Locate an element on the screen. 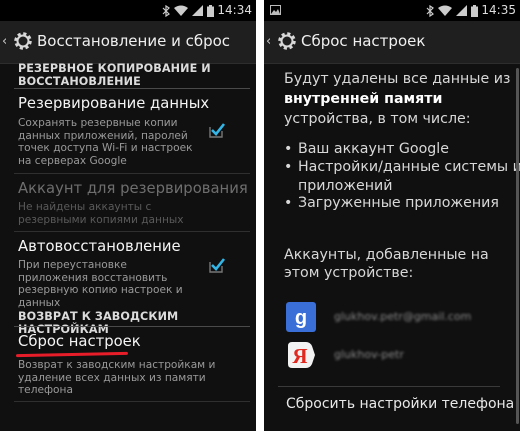 This screenshot has width=520, height=431. yandex-account-icon: Я is located at coordinates (301, 355).